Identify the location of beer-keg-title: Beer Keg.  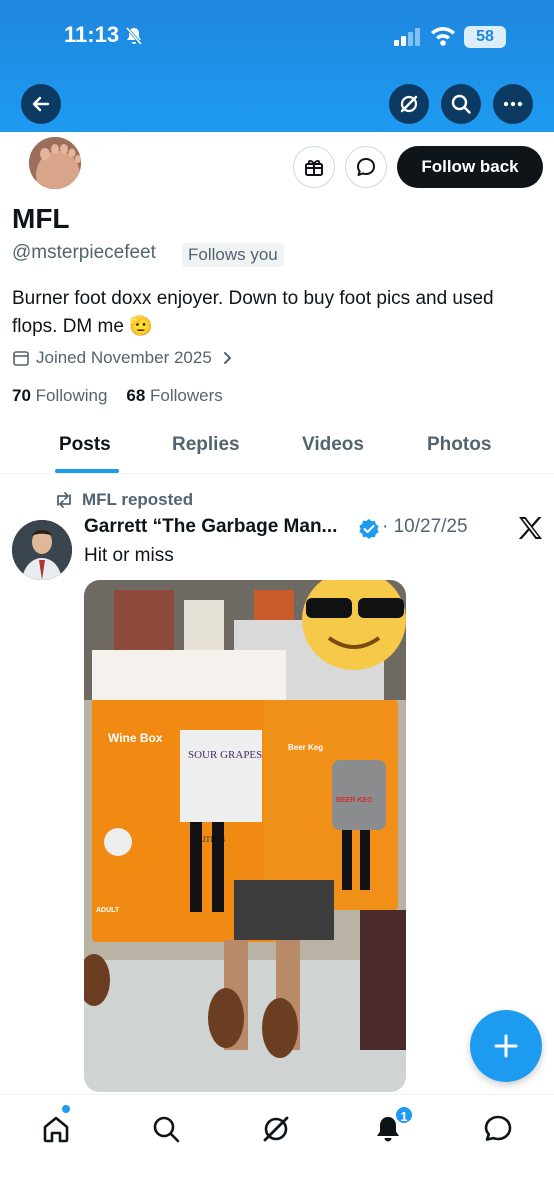
(305, 747).